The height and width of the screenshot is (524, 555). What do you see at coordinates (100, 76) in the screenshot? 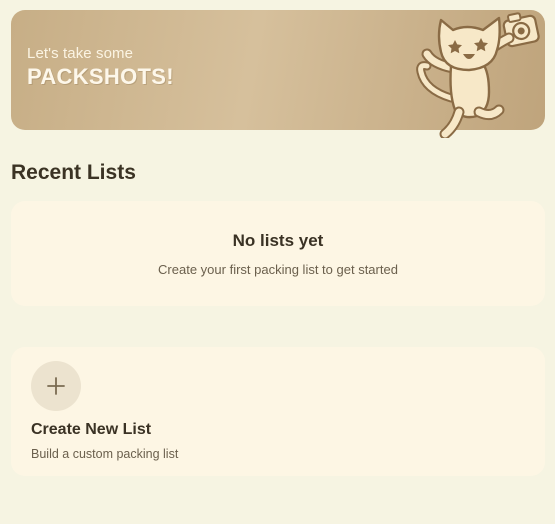
I see `hero-headline: PACKSHOTS!` at bounding box center [100, 76].